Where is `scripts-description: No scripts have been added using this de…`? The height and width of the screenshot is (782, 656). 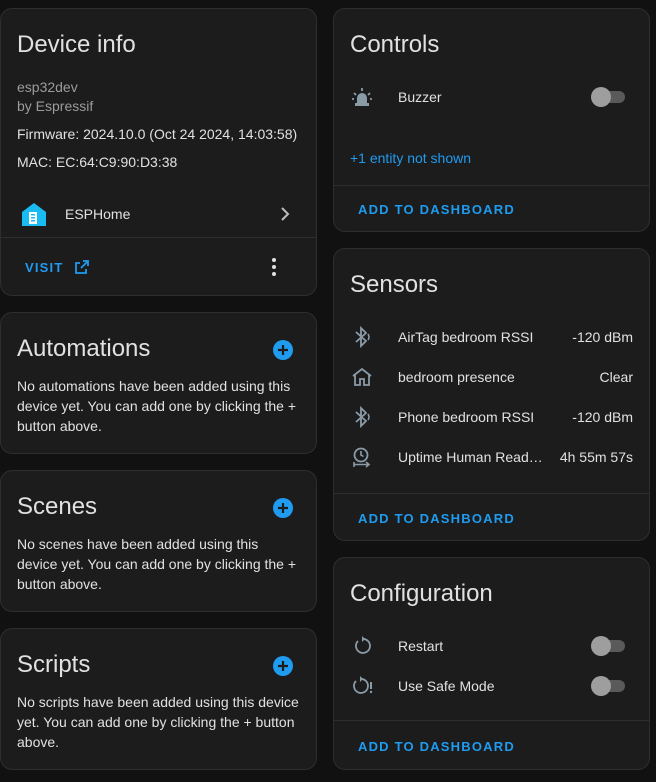 scripts-description: No scripts have been added using this de… is located at coordinates (158, 722).